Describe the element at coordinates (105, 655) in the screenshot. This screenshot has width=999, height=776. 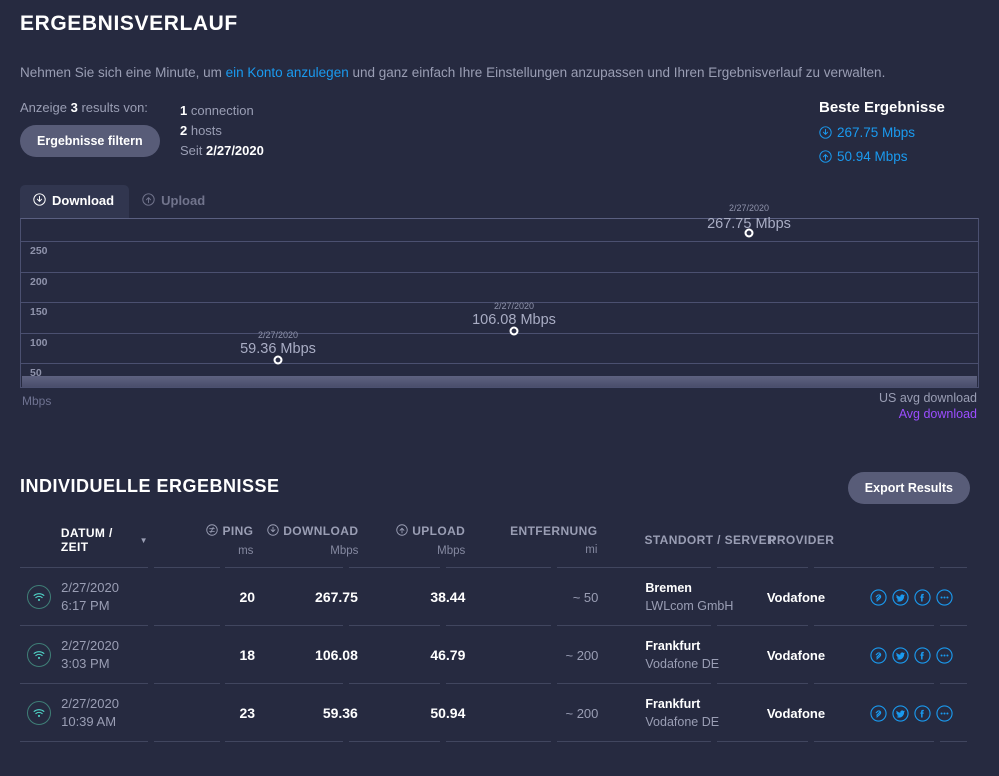
I see `row-date-time: 2/27/2020 3:03 PM` at that location.